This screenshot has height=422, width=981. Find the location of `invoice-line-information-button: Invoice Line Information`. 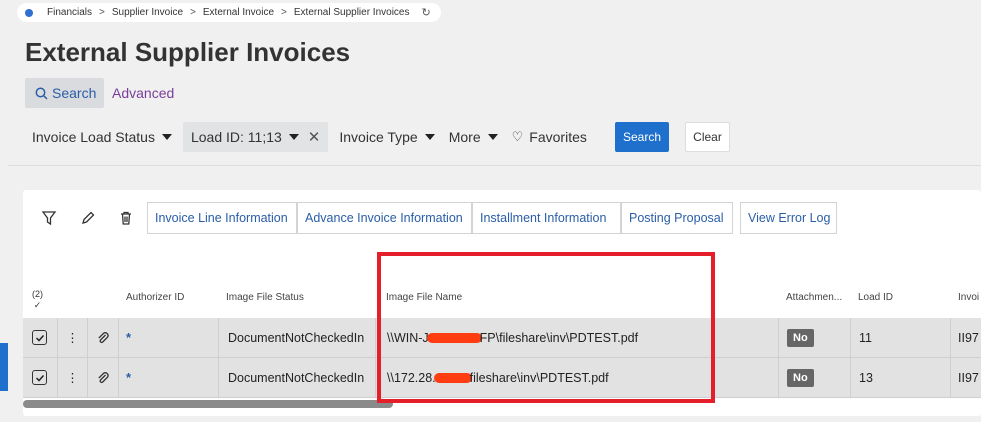

invoice-line-information-button: Invoice Line Information is located at coordinates (222, 218).